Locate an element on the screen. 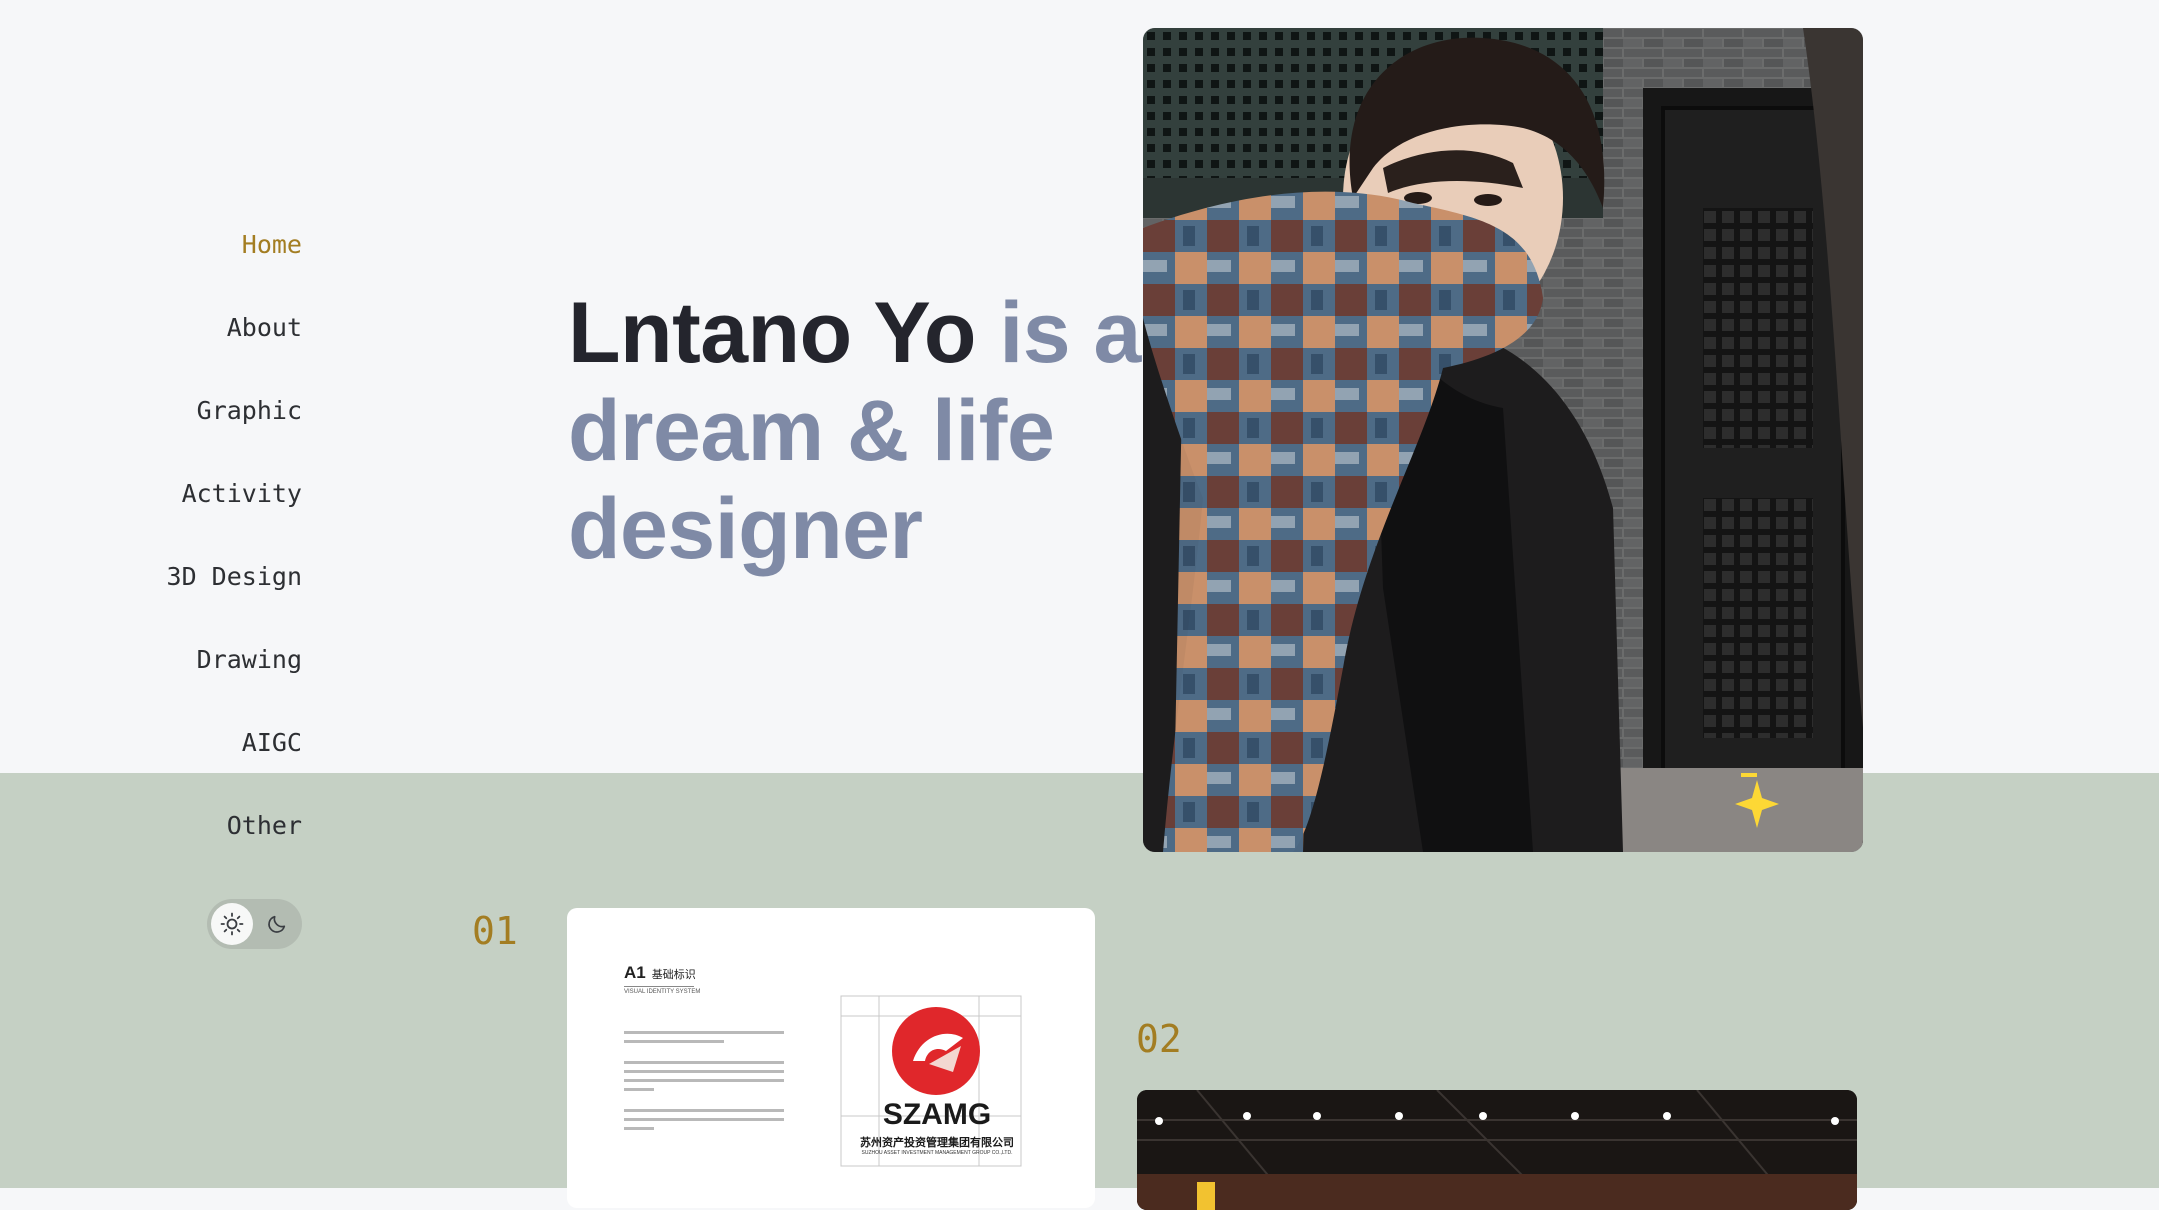 This screenshot has width=2159, height=1210. card-section-title: 基础标识 is located at coordinates (673, 974).